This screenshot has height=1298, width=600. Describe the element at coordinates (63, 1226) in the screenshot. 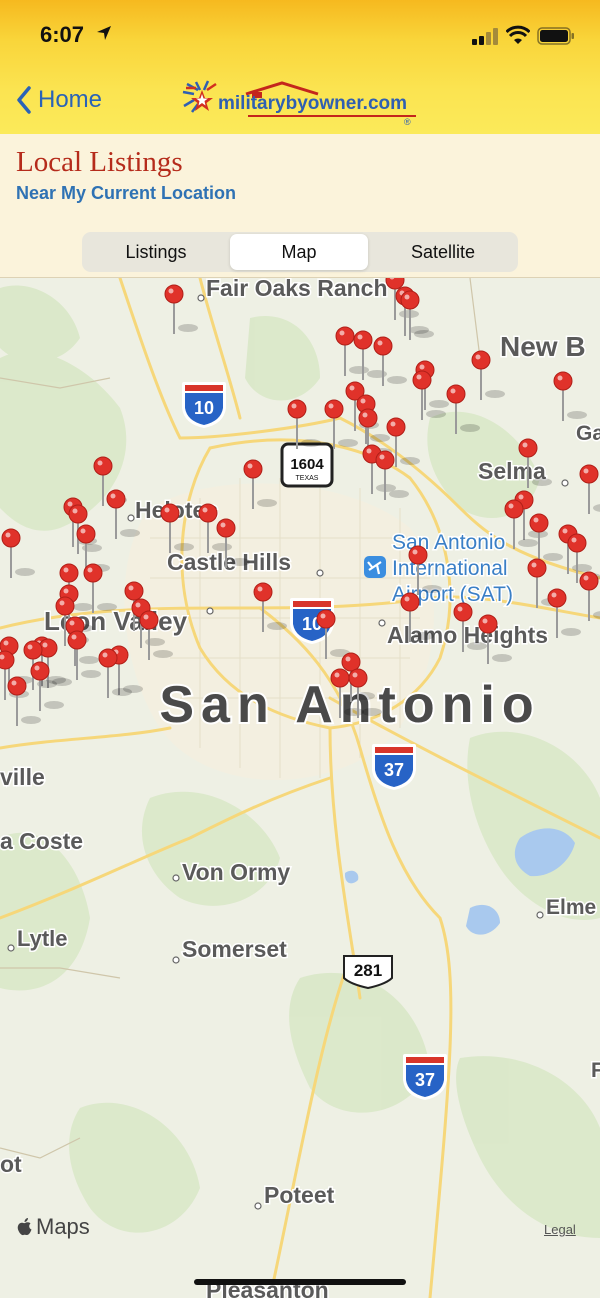

I see `maps-label: Maps` at that location.